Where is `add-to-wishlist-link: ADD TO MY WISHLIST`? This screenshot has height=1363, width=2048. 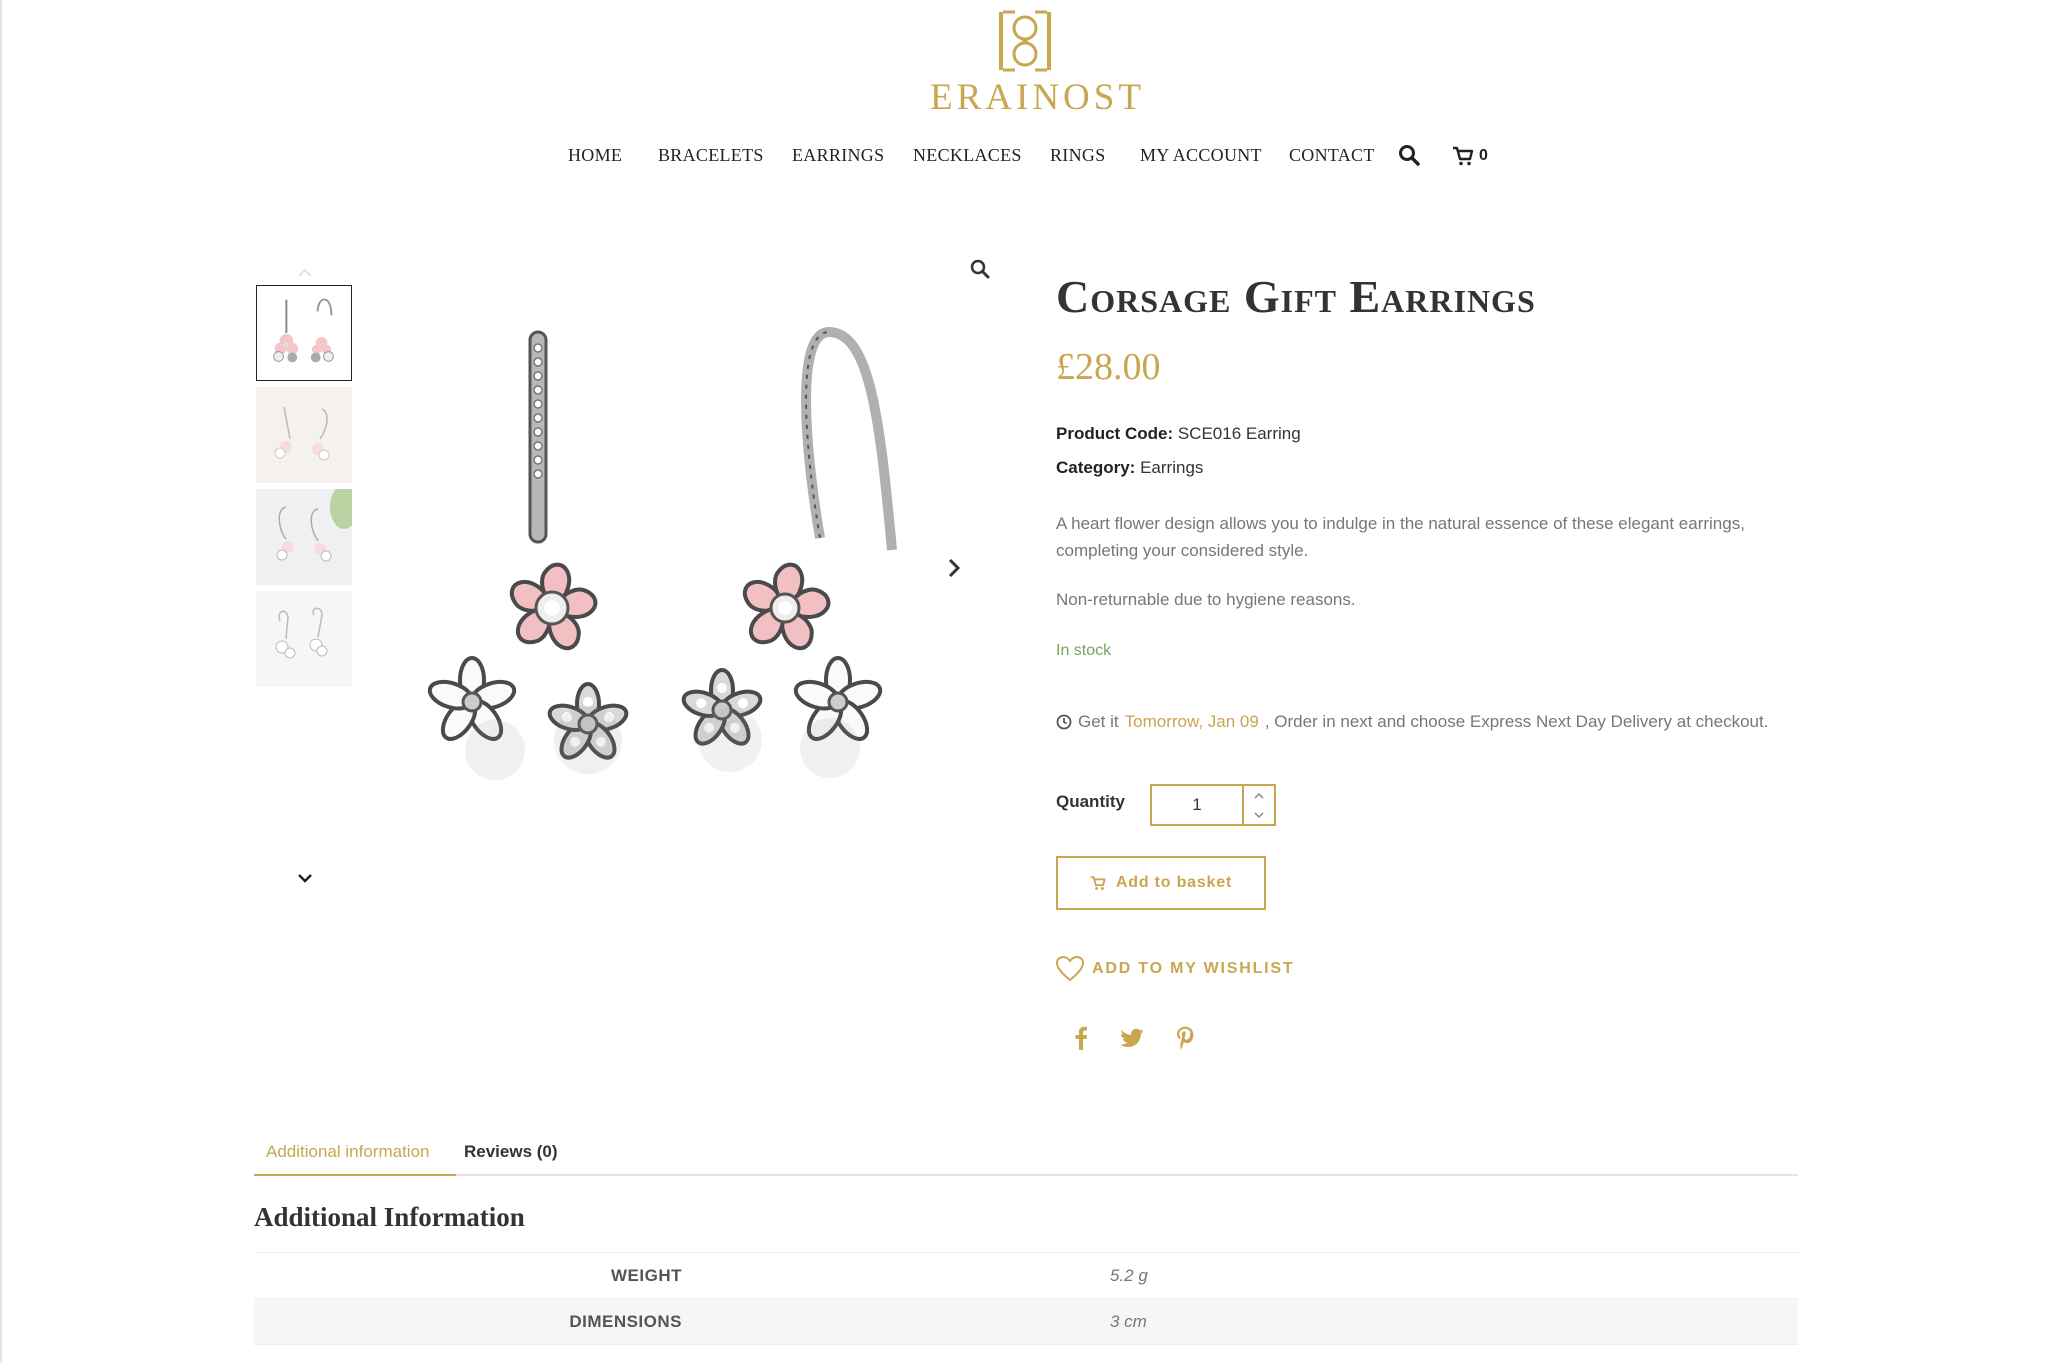
add-to-wishlist-link: ADD TO MY WISHLIST is located at coordinates (1175, 969).